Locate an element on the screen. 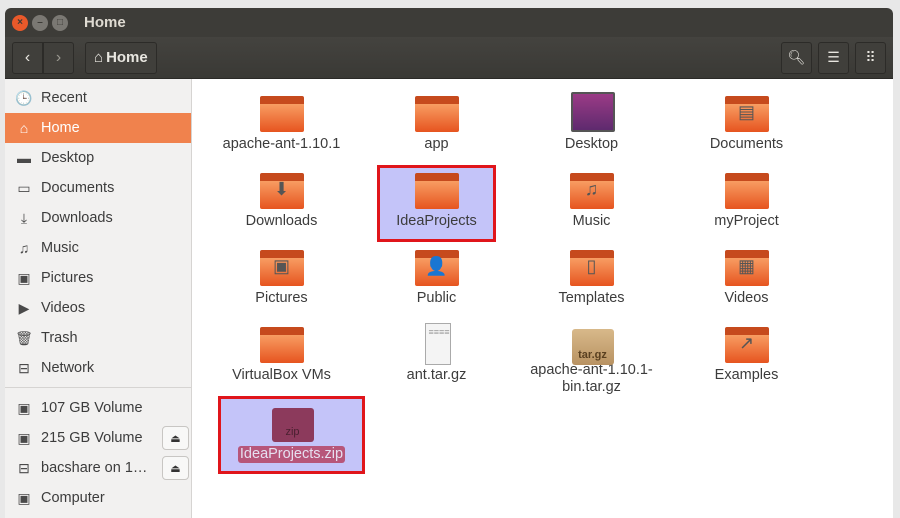  sidebar-divider is located at coordinates (98, 387).